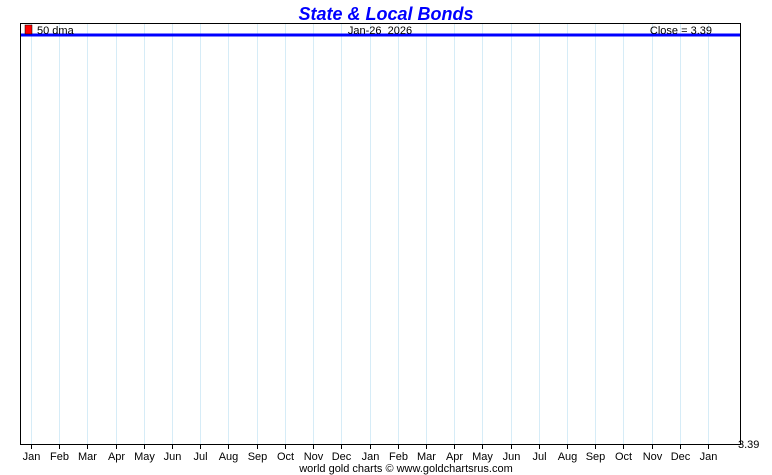 This screenshot has height=475, width=772. Describe the element at coordinates (681, 31) in the screenshot. I see `close-label: Close = 3.39` at that location.